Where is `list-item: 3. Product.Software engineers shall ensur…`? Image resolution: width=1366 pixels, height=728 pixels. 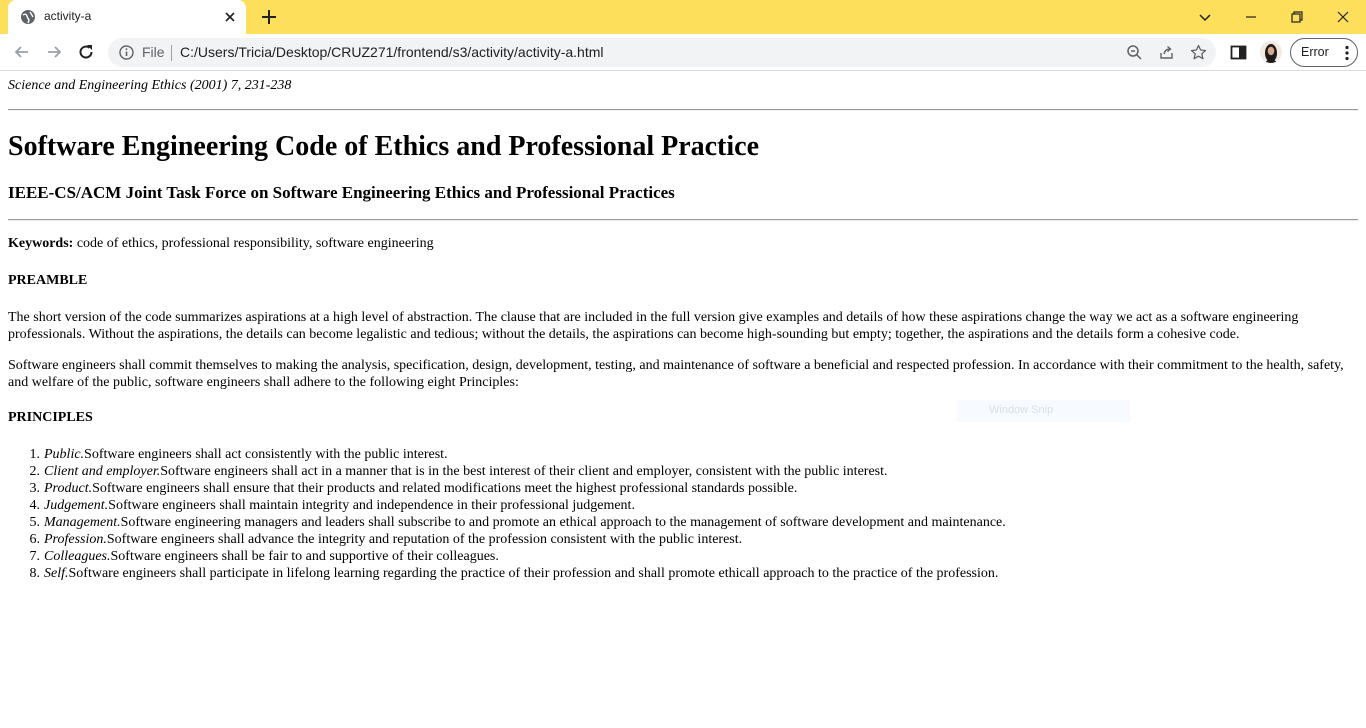 list-item: 3. Product.Software engineers shall ensur… is located at coordinates (507, 488).